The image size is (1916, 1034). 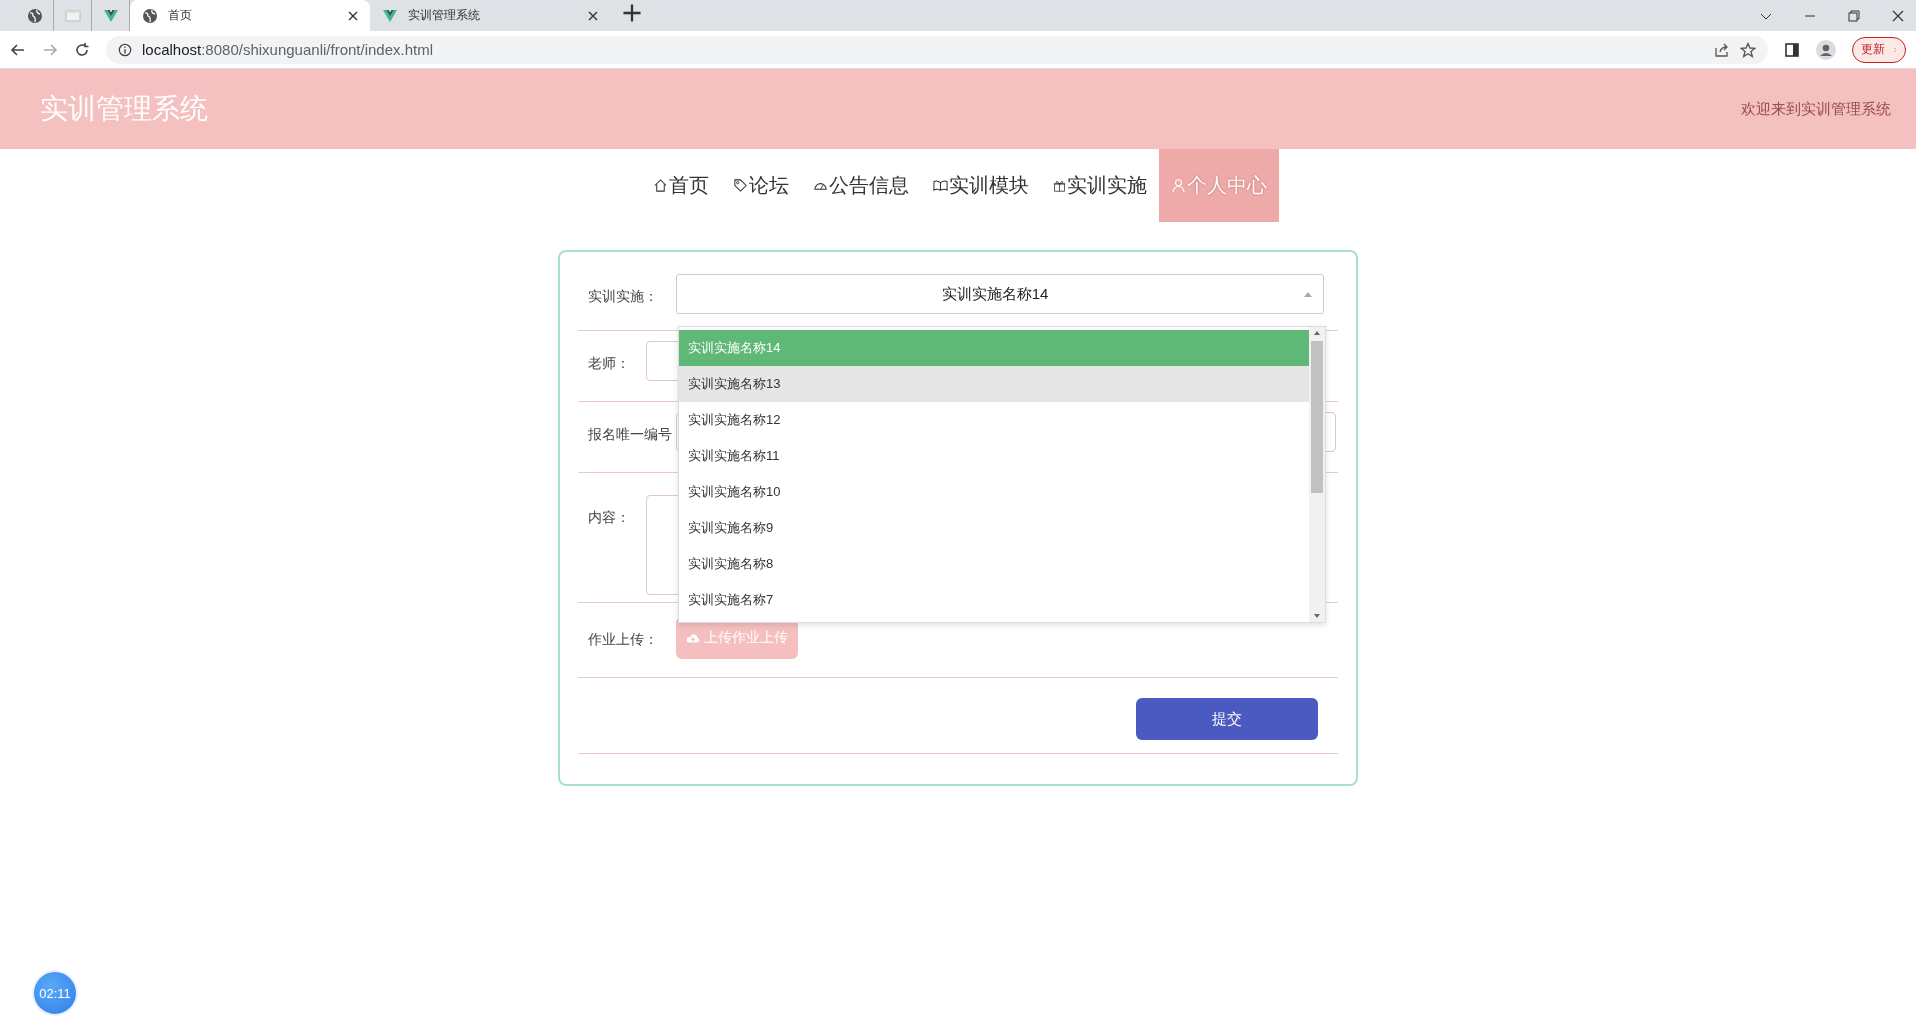 I want to click on browser-tab: 实训管理系统, so click(x=490, y=15).